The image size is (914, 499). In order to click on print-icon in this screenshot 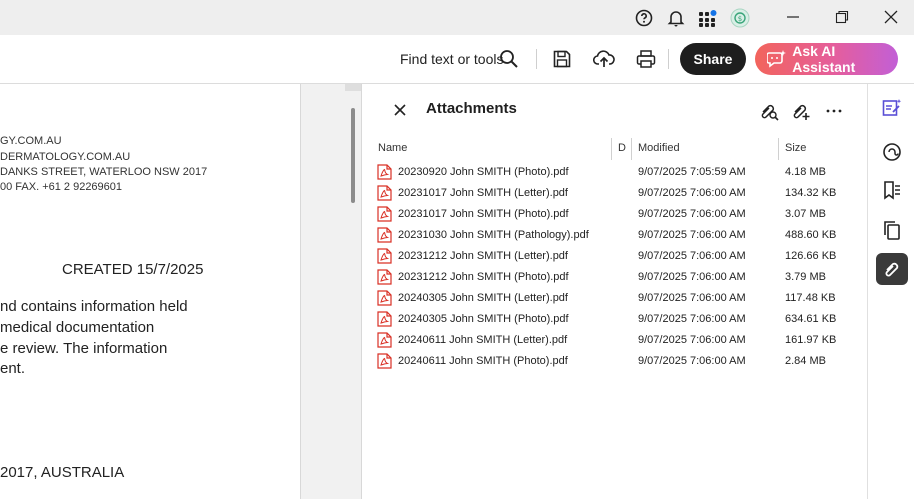, I will do `click(646, 59)`.